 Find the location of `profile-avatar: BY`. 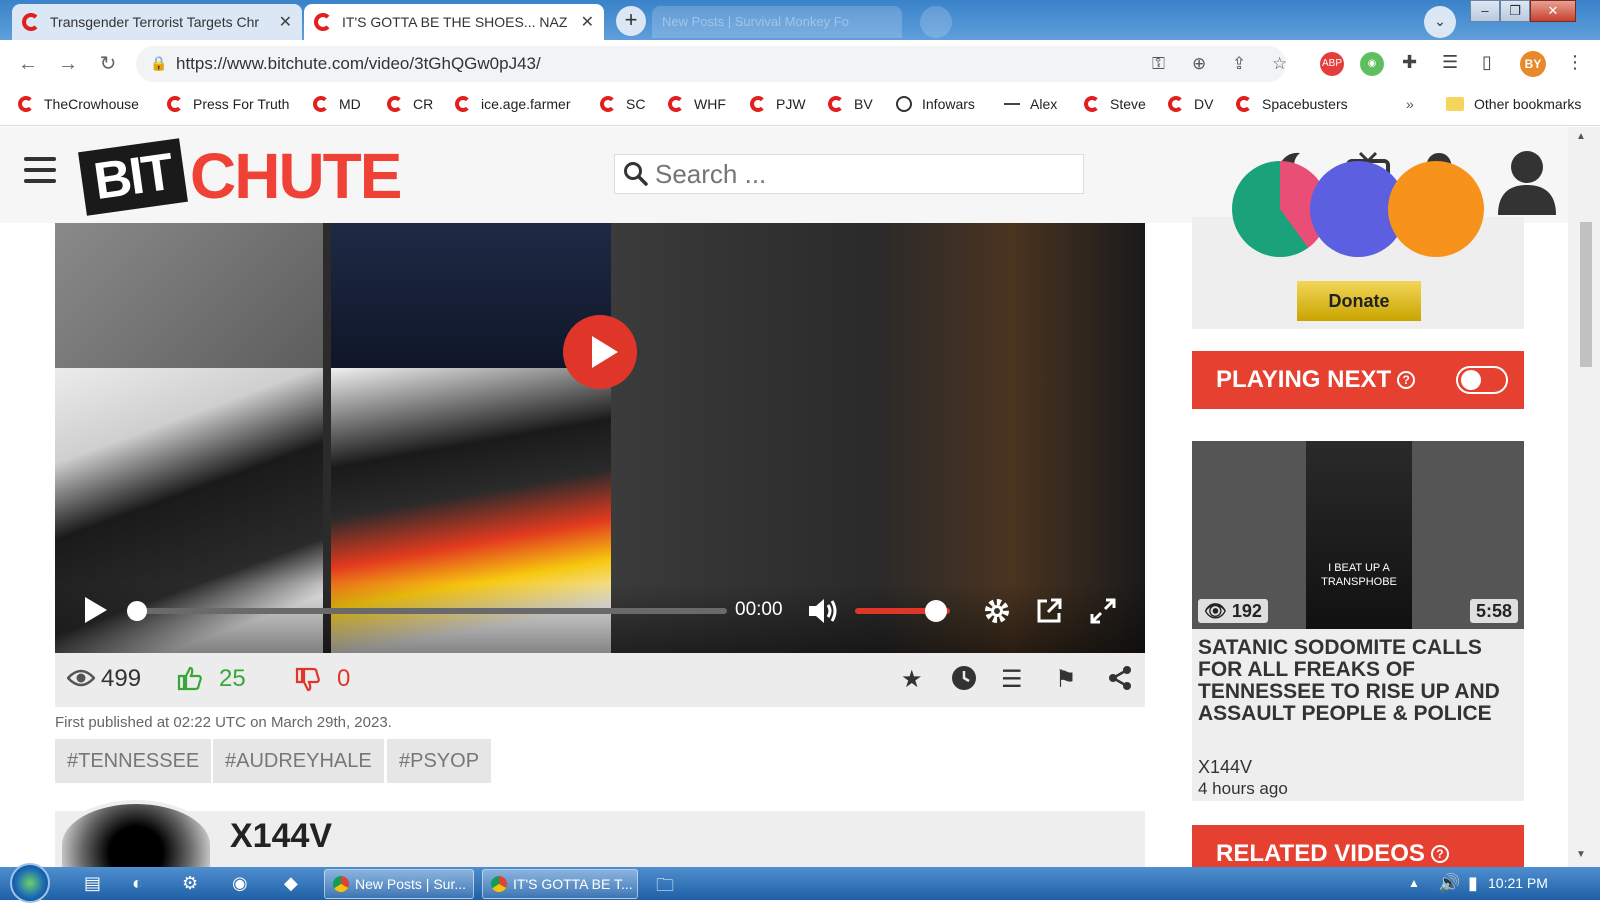

profile-avatar: BY is located at coordinates (1533, 64).